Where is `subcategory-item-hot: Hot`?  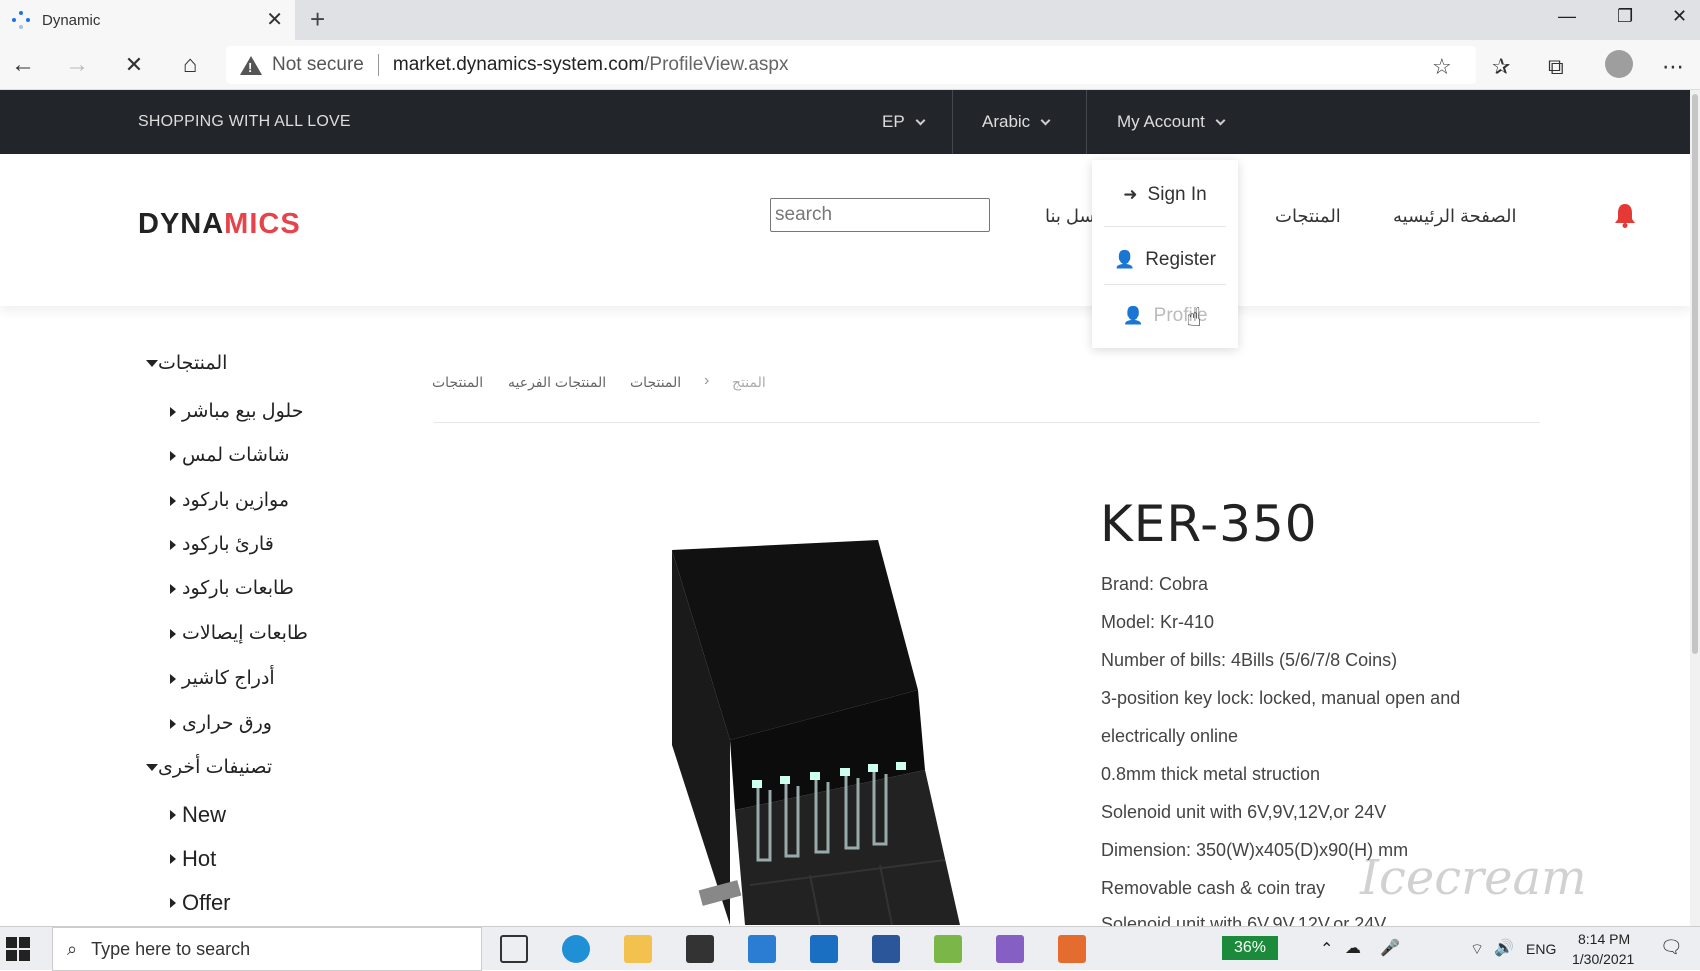 subcategory-item-hot: Hot is located at coordinates (193, 859).